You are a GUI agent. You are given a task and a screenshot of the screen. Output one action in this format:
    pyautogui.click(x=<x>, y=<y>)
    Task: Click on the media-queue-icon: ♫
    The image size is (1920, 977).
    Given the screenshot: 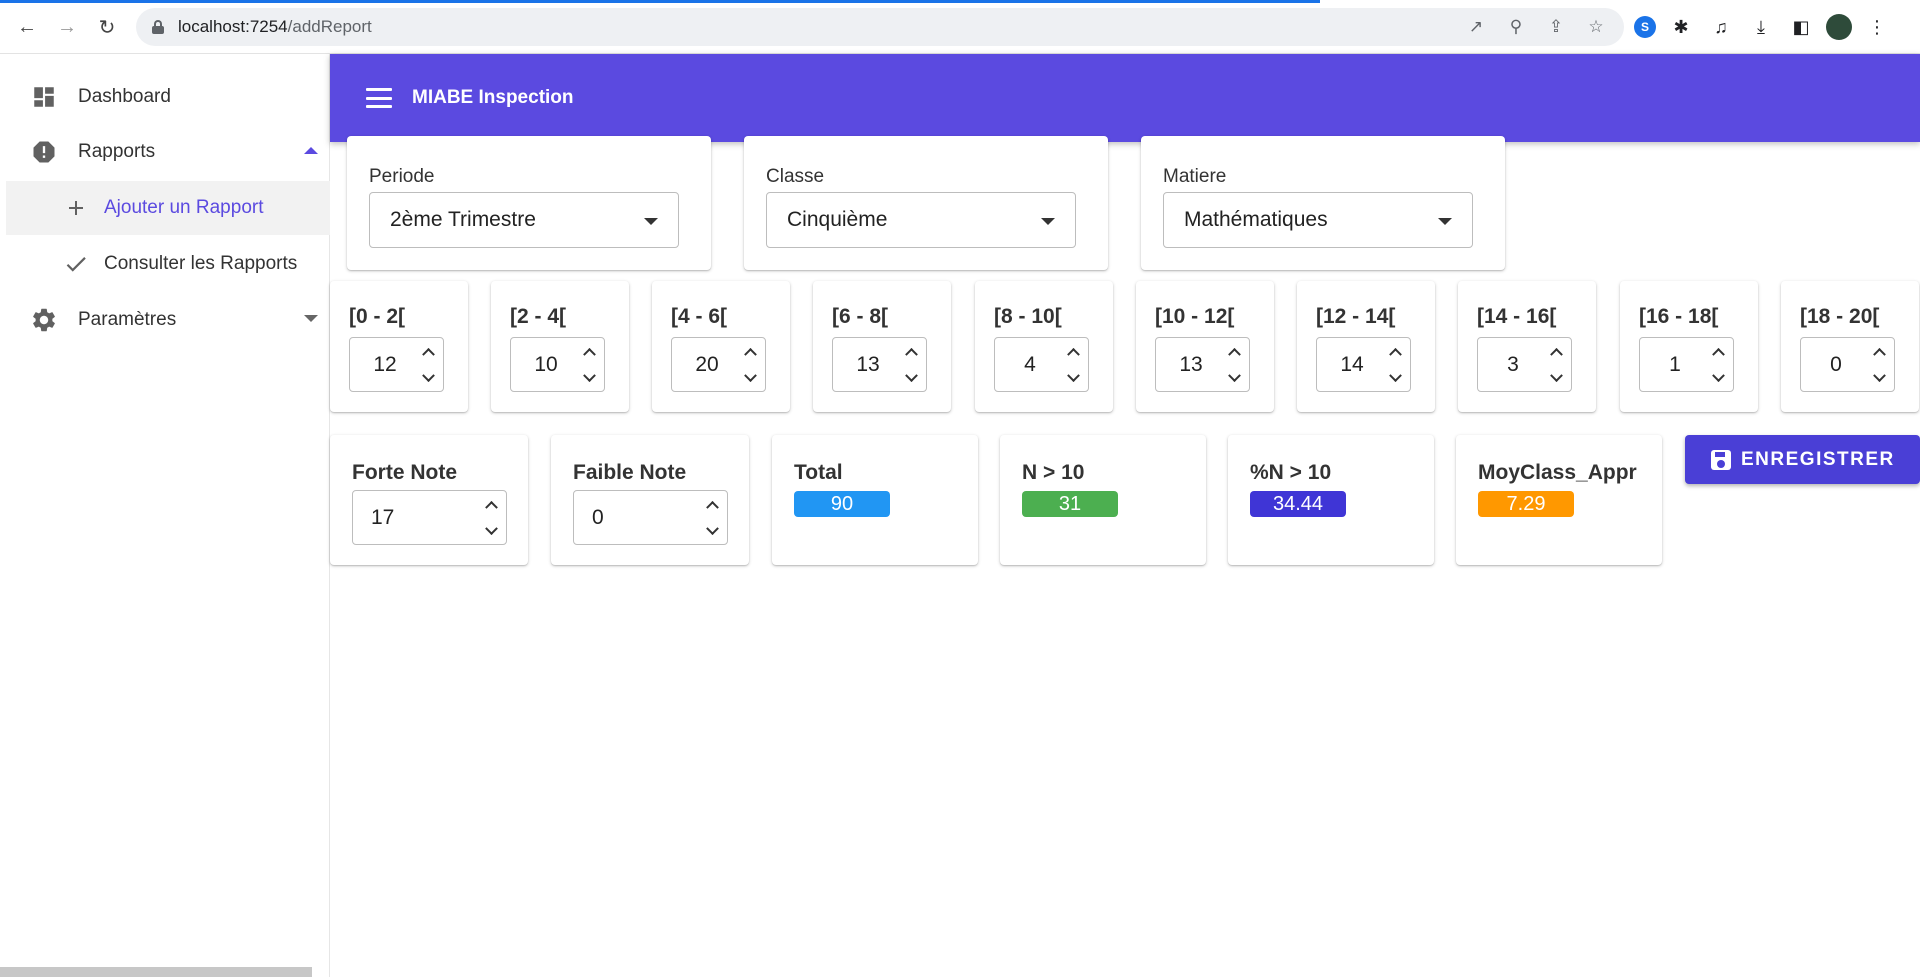 What is the action you would take?
    pyautogui.click(x=1721, y=27)
    